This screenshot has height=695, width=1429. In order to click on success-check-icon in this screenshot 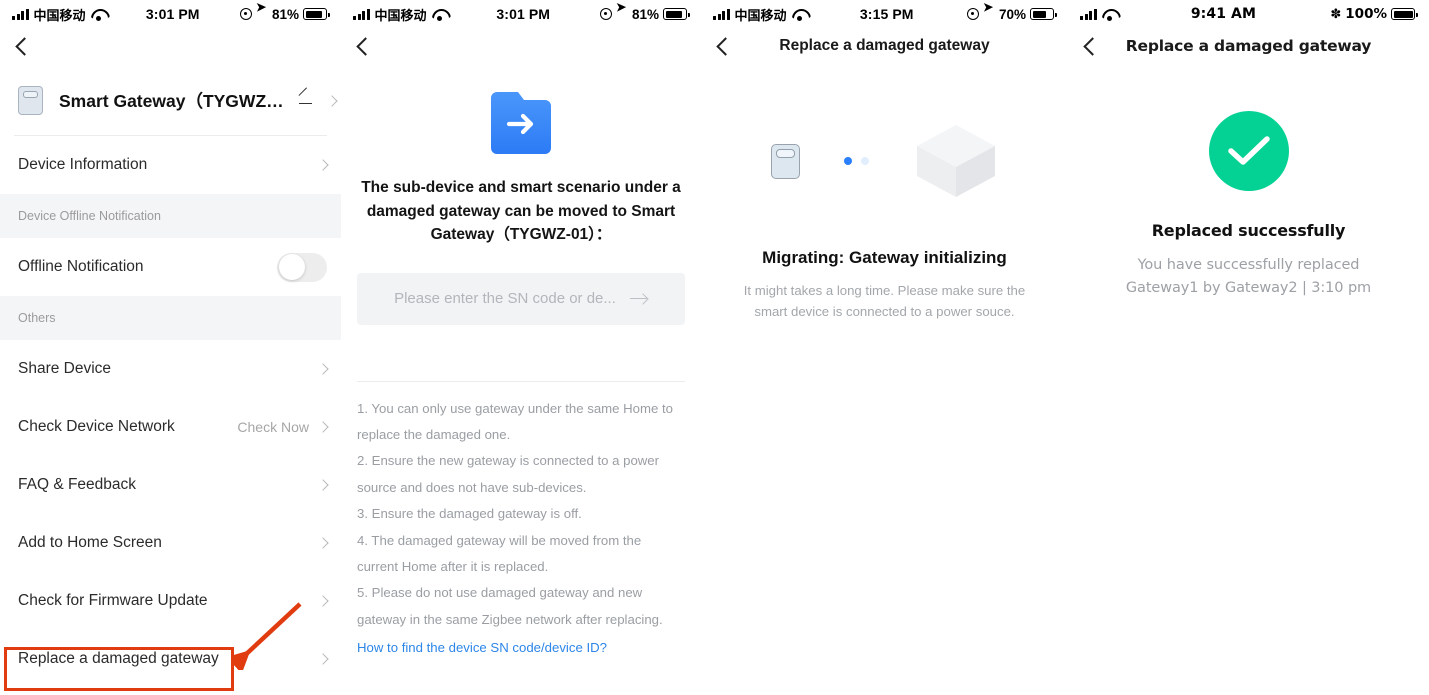, I will do `click(1248, 151)`.